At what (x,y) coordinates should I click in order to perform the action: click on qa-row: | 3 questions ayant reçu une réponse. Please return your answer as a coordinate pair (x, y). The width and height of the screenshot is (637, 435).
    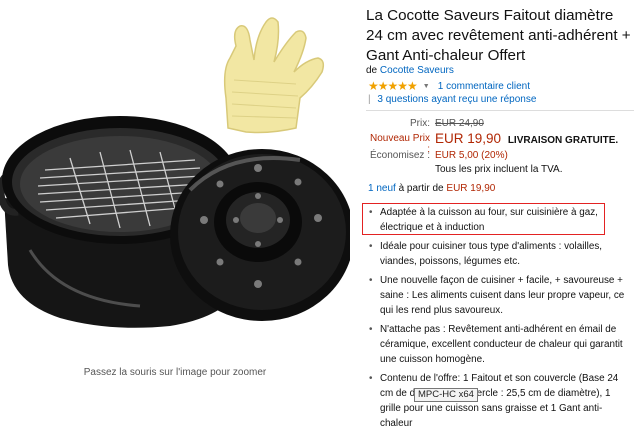
    Looking at the image, I should click on (452, 99).